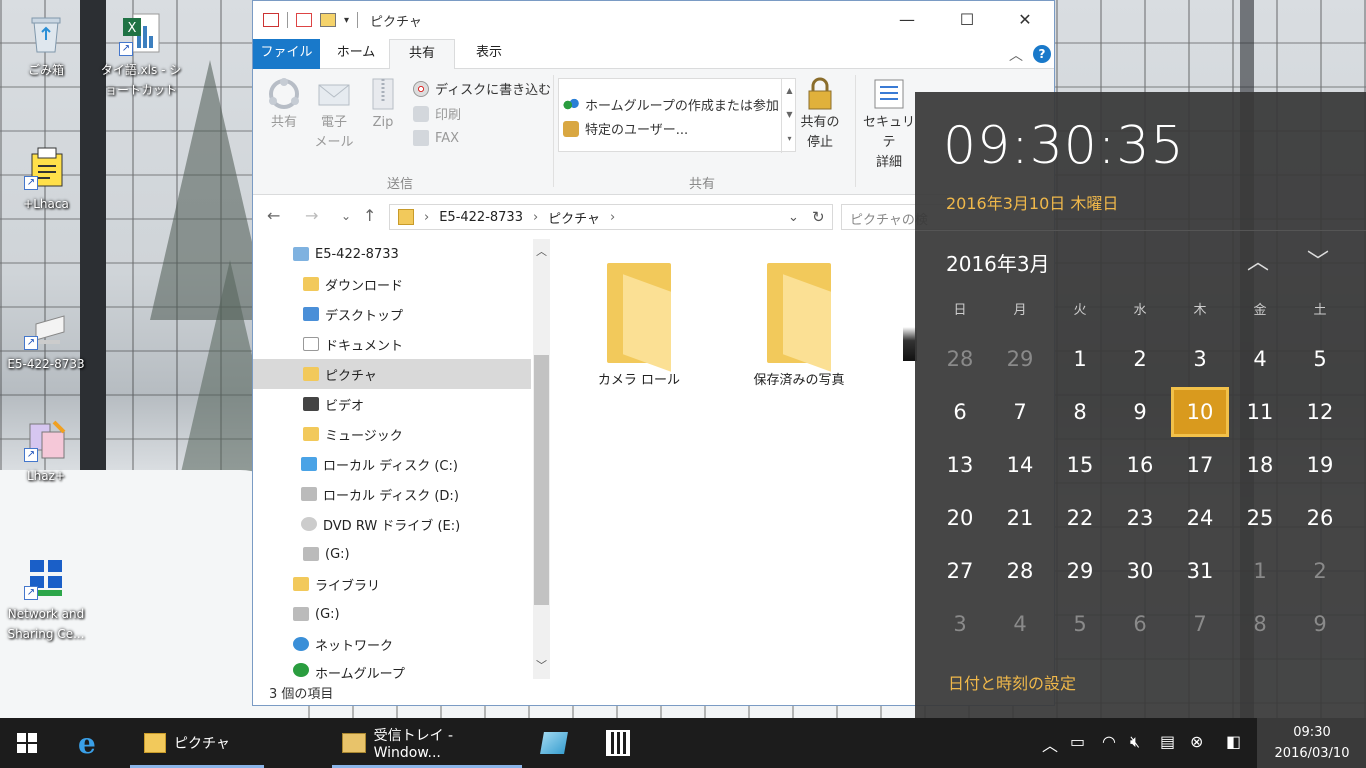  I want to click on folder-saved-pictures: 保存済みの写真, so click(799, 325).